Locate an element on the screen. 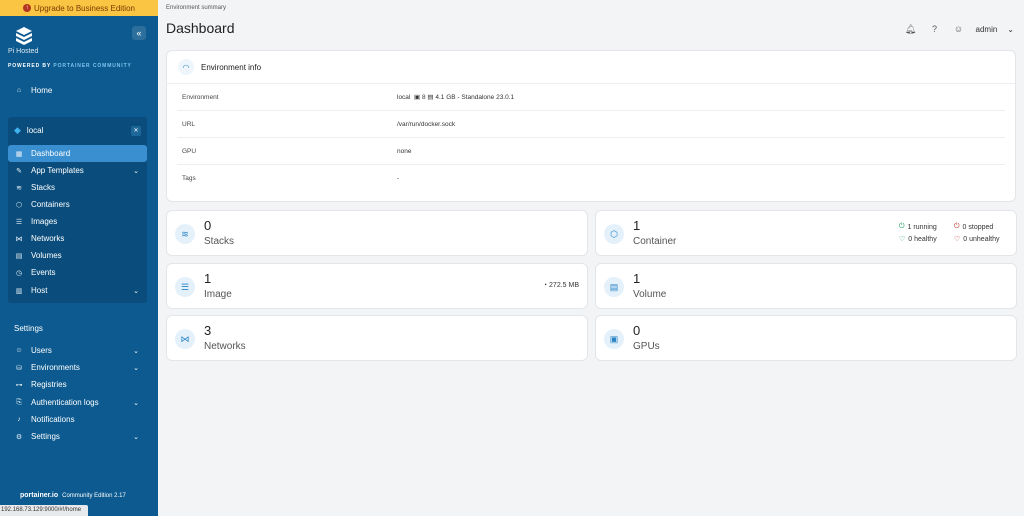 This screenshot has width=1024, height=516. sidebar-item-label: Images is located at coordinates (44, 221).